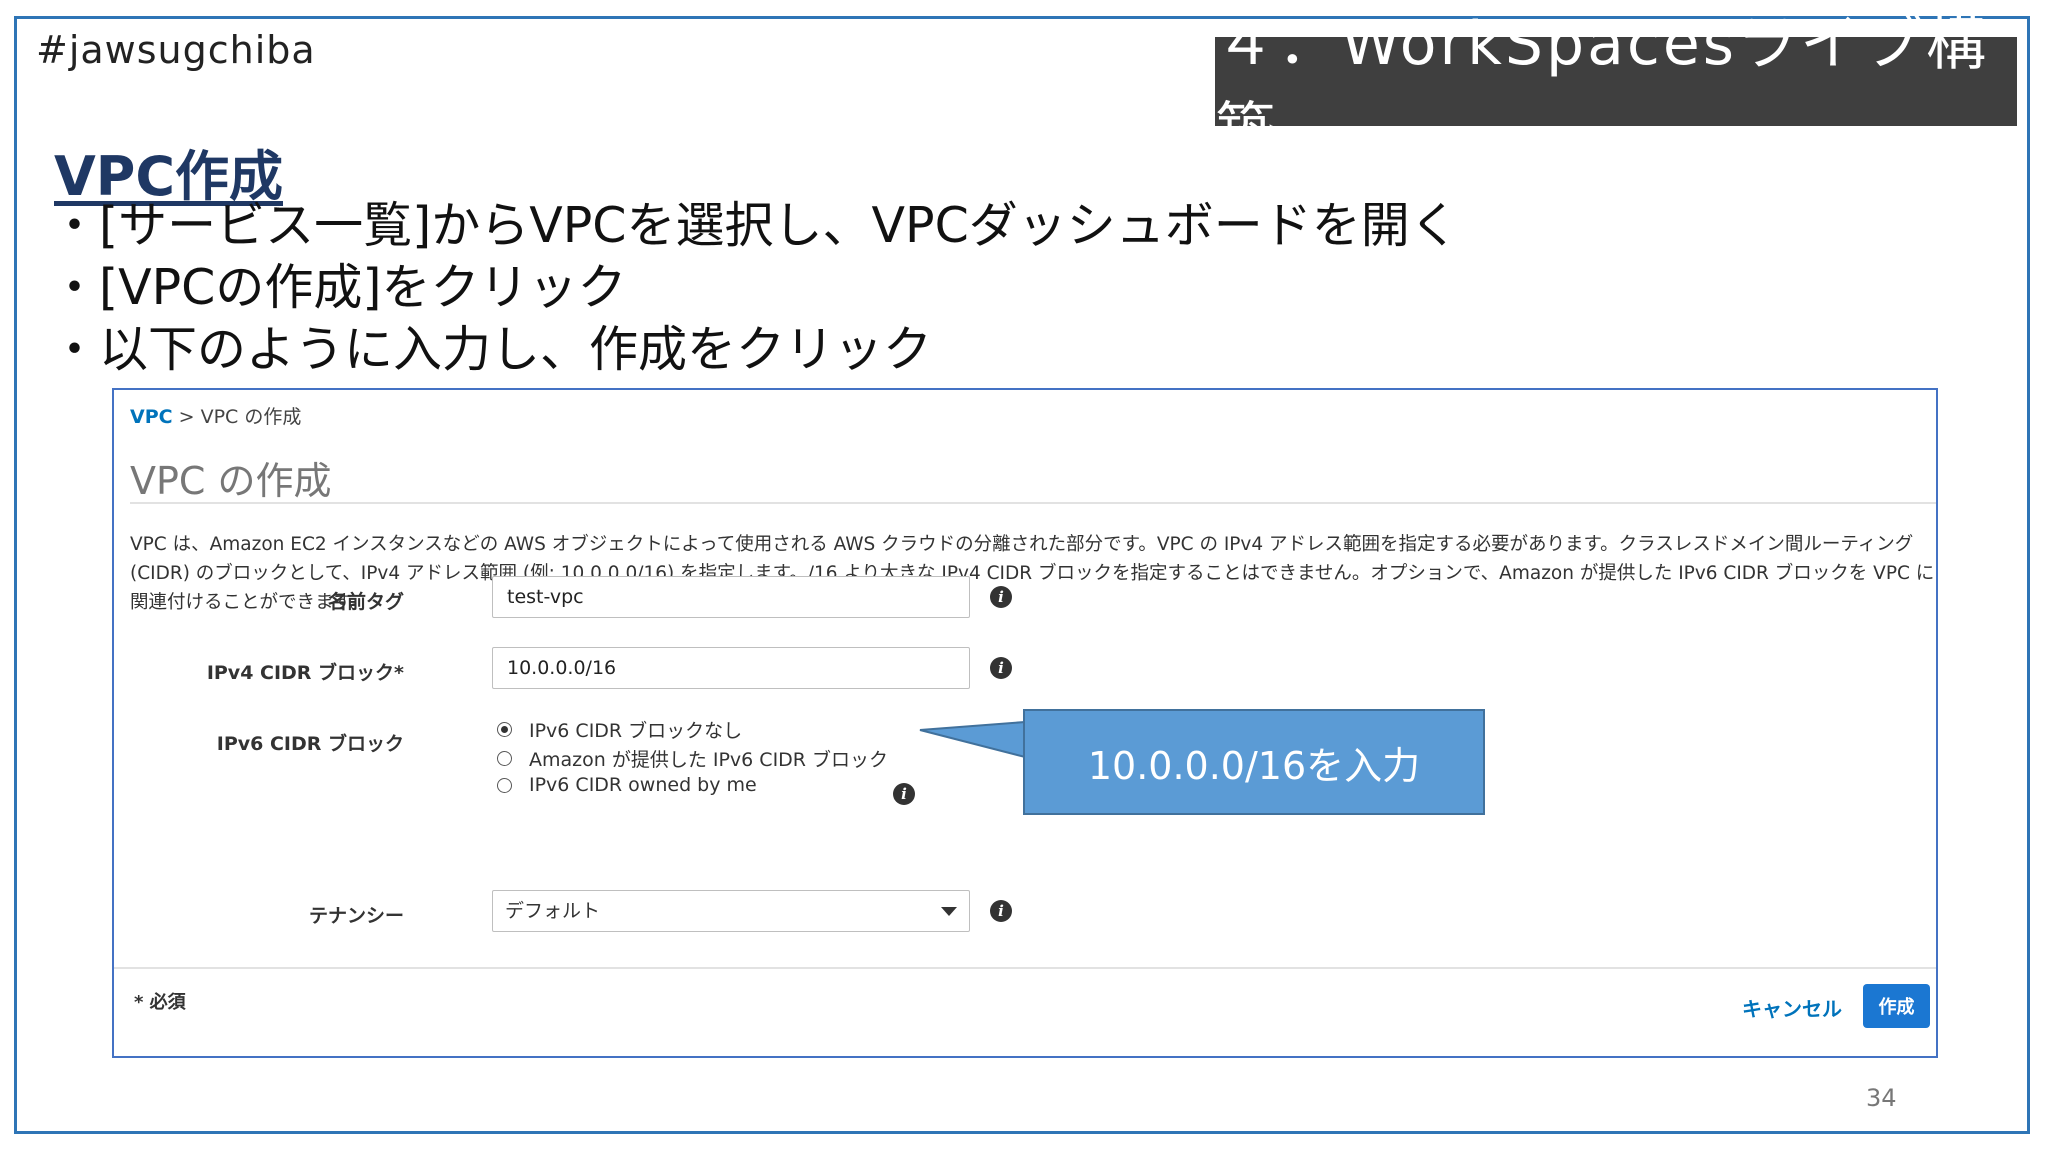 The image size is (2048, 1152). I want to click on callout-box: 10.0.0.0/16を入力, so click(1254, 762).